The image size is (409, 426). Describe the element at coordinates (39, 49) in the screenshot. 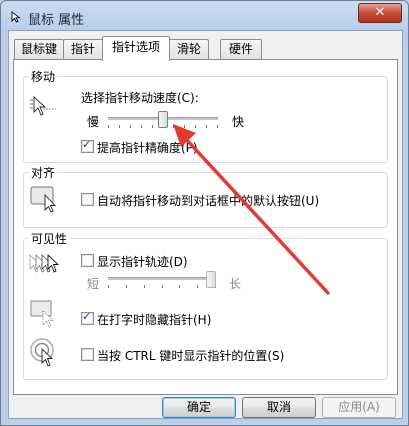

I see `tab-buttons: 鼠标键` at that location.